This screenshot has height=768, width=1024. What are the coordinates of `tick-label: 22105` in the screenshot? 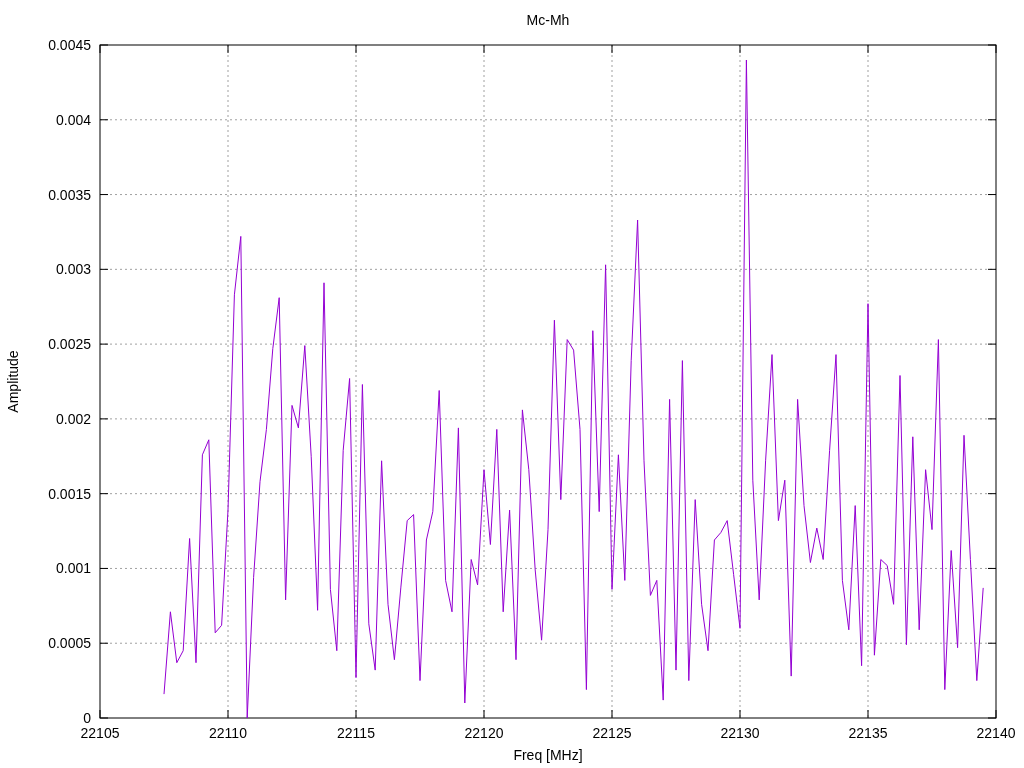 It's located at (100, 733).